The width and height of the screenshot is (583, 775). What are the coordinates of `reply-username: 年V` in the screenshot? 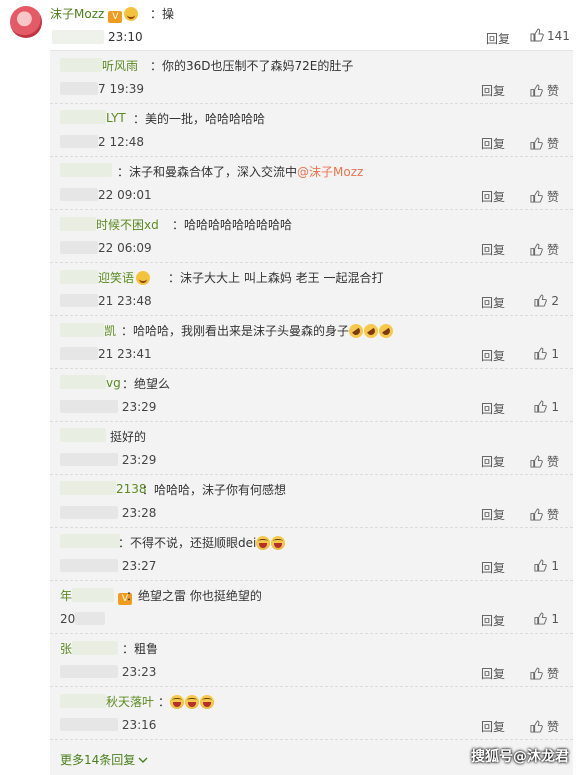 It's located at (96, 596).